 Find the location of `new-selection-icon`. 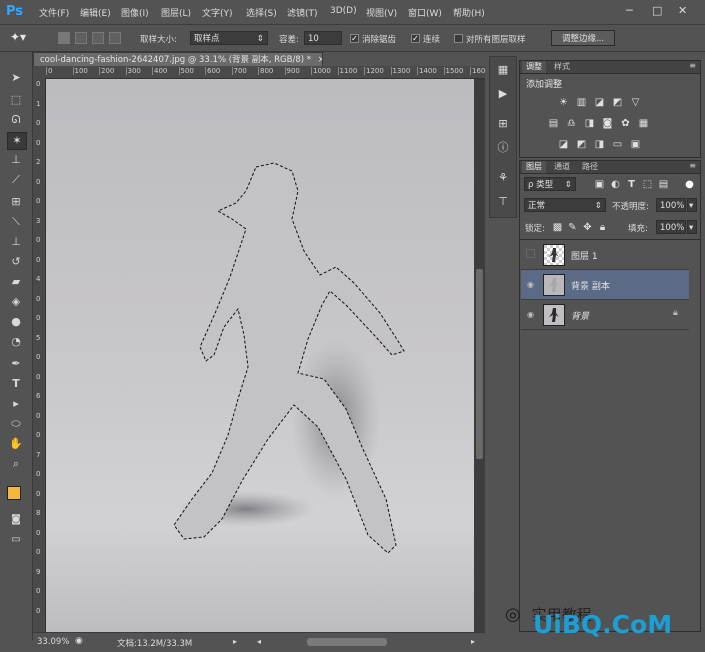

new-selection-icon is located at coordinates (64, 38).